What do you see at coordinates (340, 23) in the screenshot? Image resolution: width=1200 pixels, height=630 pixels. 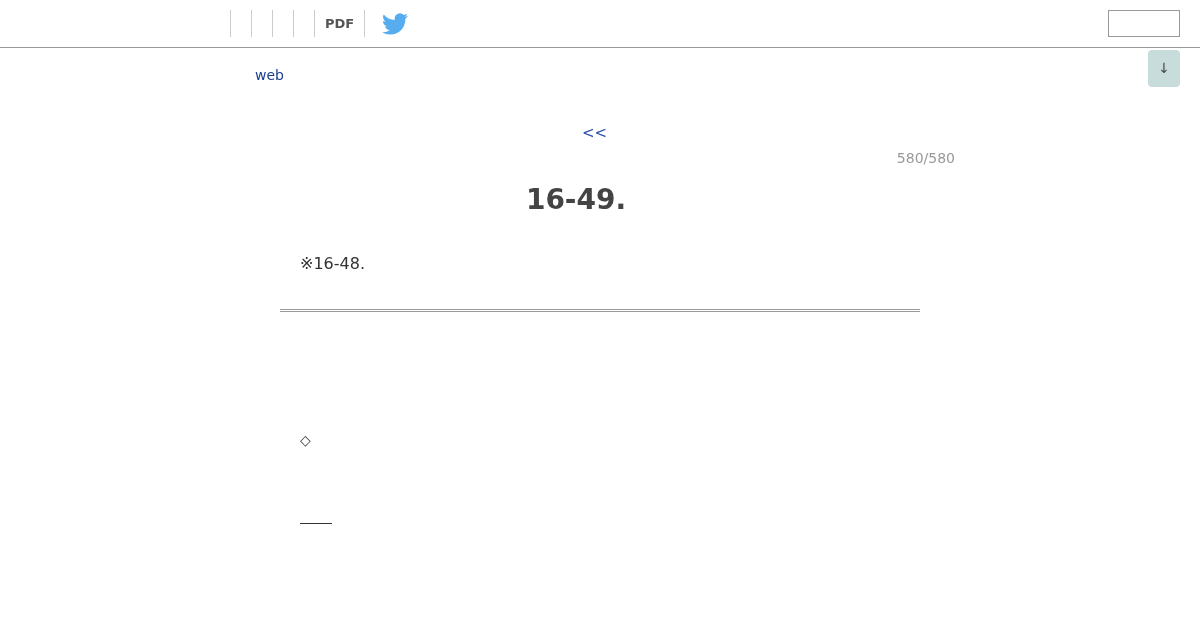 I see `pdf-link: PDF` at bounding box center [340, 23].